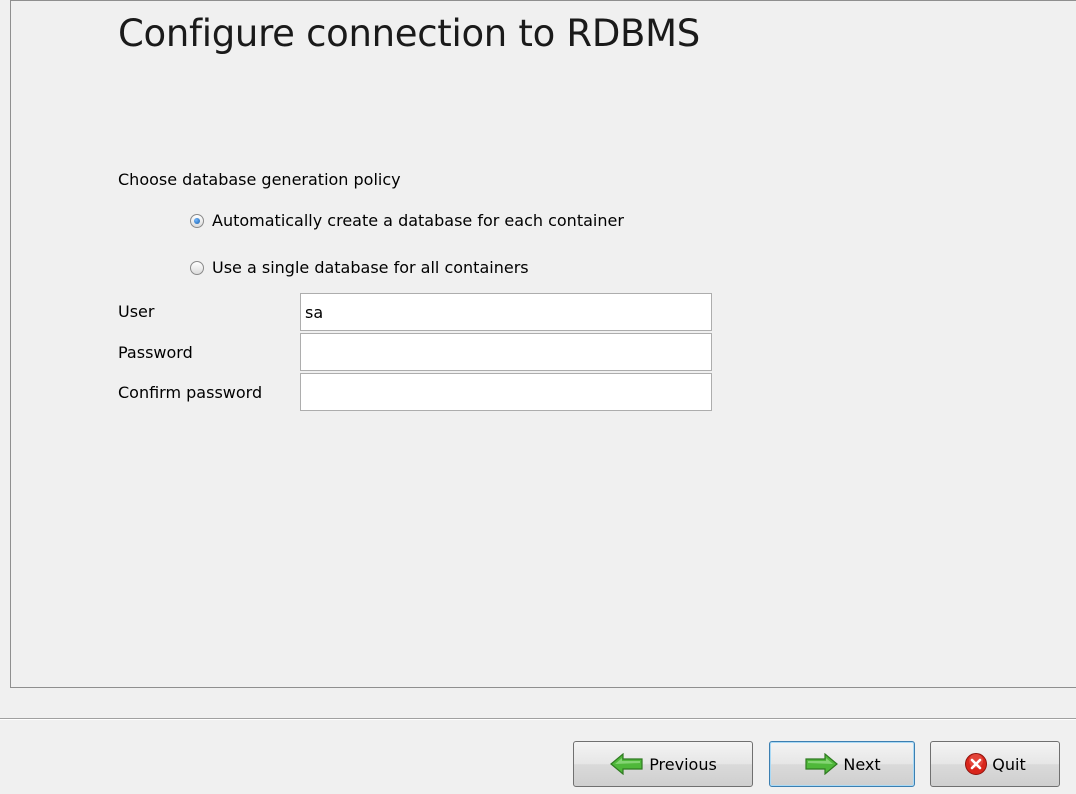 This screenshot has width=1076, height=794. What do you see at coordinates (862, 764) in the screenshot?
I see `next-button-label: Next` at bounding box center [862, 764].